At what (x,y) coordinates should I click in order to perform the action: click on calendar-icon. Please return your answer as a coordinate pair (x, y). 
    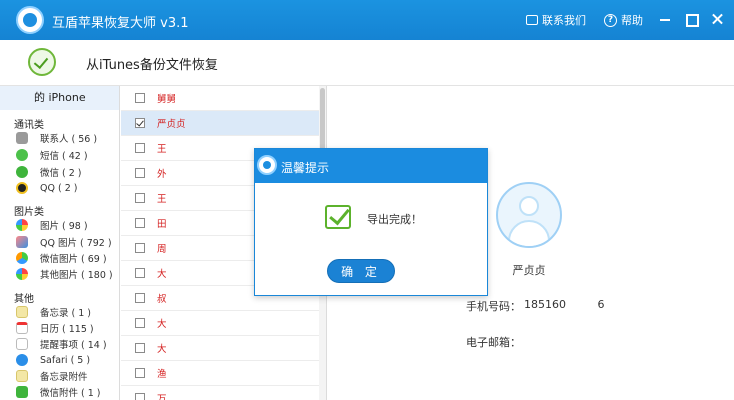
    Looking at the image, I should click on (22, 328).